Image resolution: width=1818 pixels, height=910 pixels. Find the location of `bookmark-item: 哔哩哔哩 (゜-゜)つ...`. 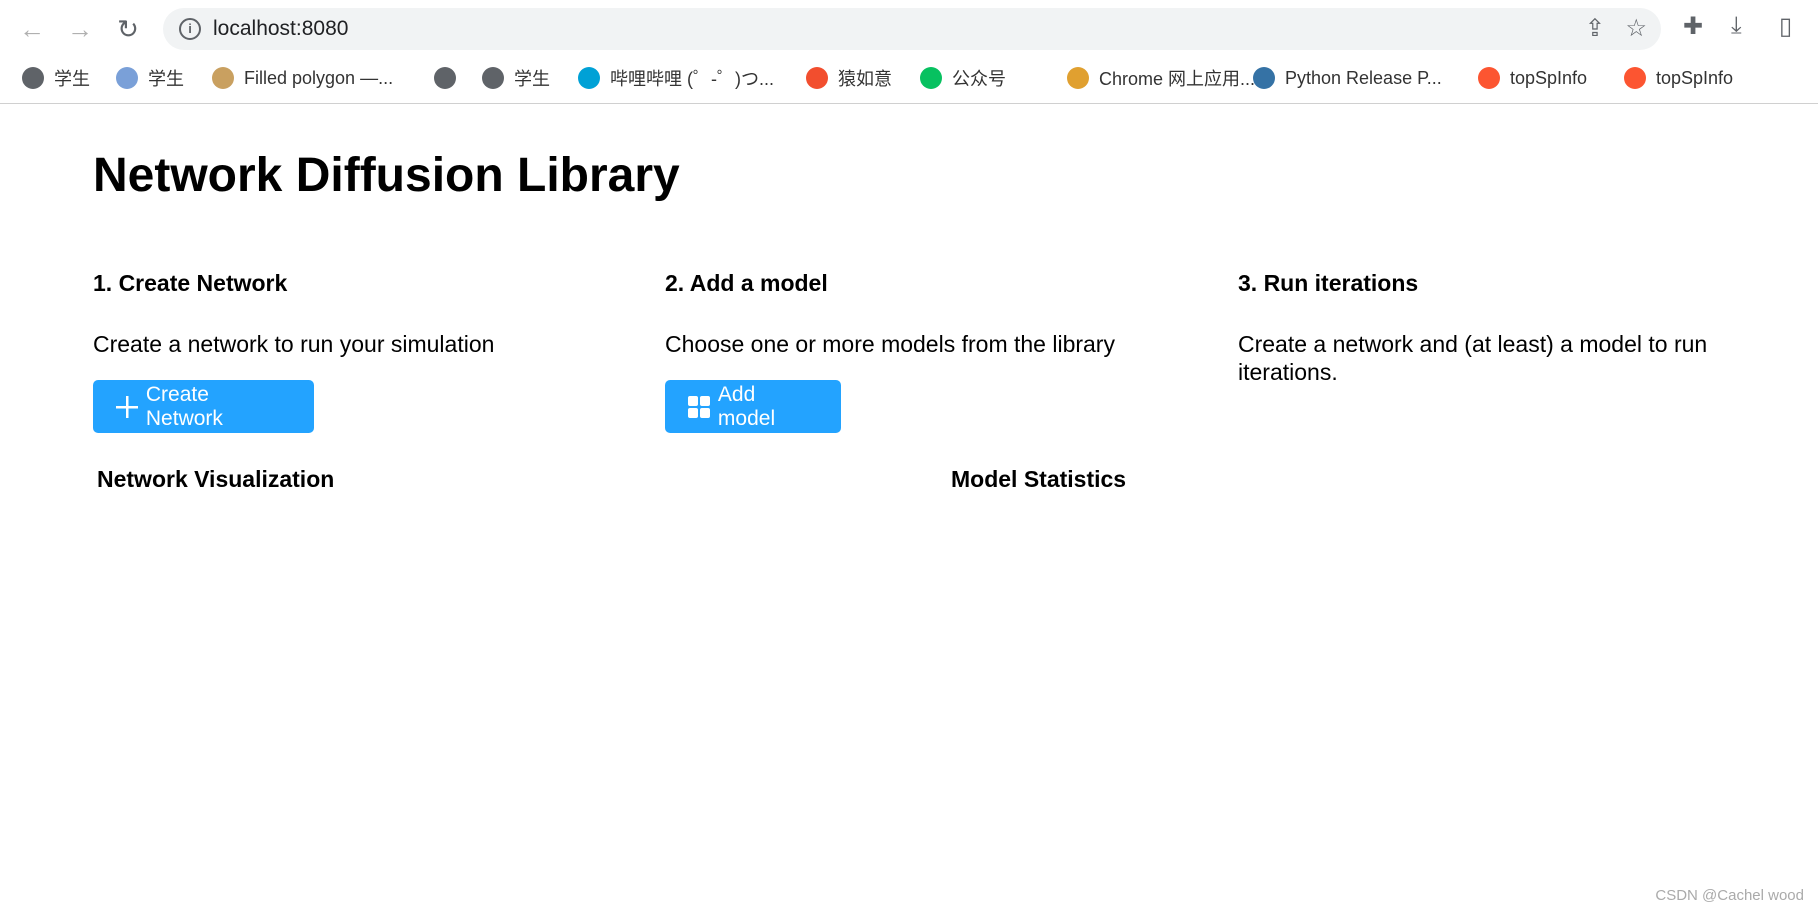

bookmark-item: 哔哩哔哩 (゜-゜)つ... is located at coordinates (676, 78).